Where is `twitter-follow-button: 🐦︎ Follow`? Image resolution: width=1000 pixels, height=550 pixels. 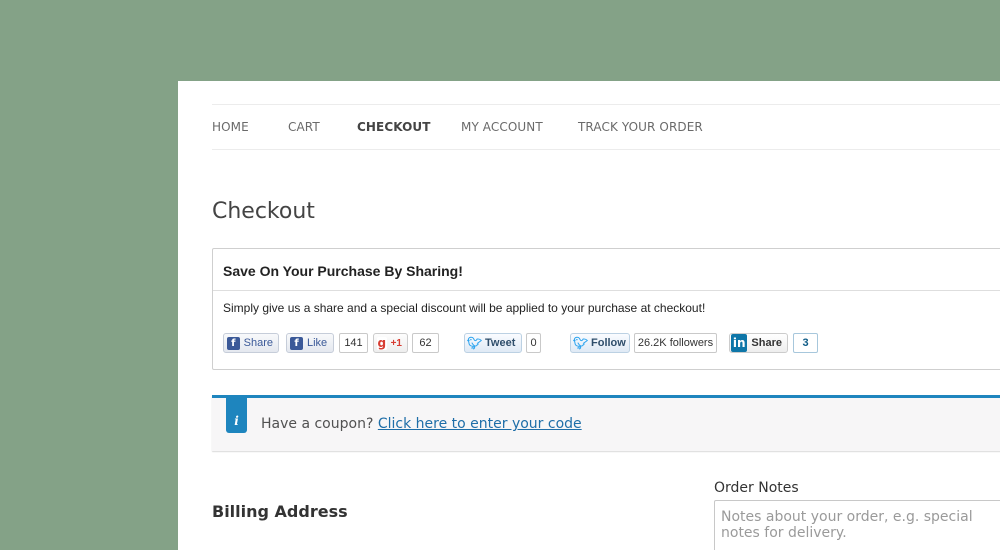
twitter-follow-button: 🐦︎ Follow is located at coordinates (600, 343).